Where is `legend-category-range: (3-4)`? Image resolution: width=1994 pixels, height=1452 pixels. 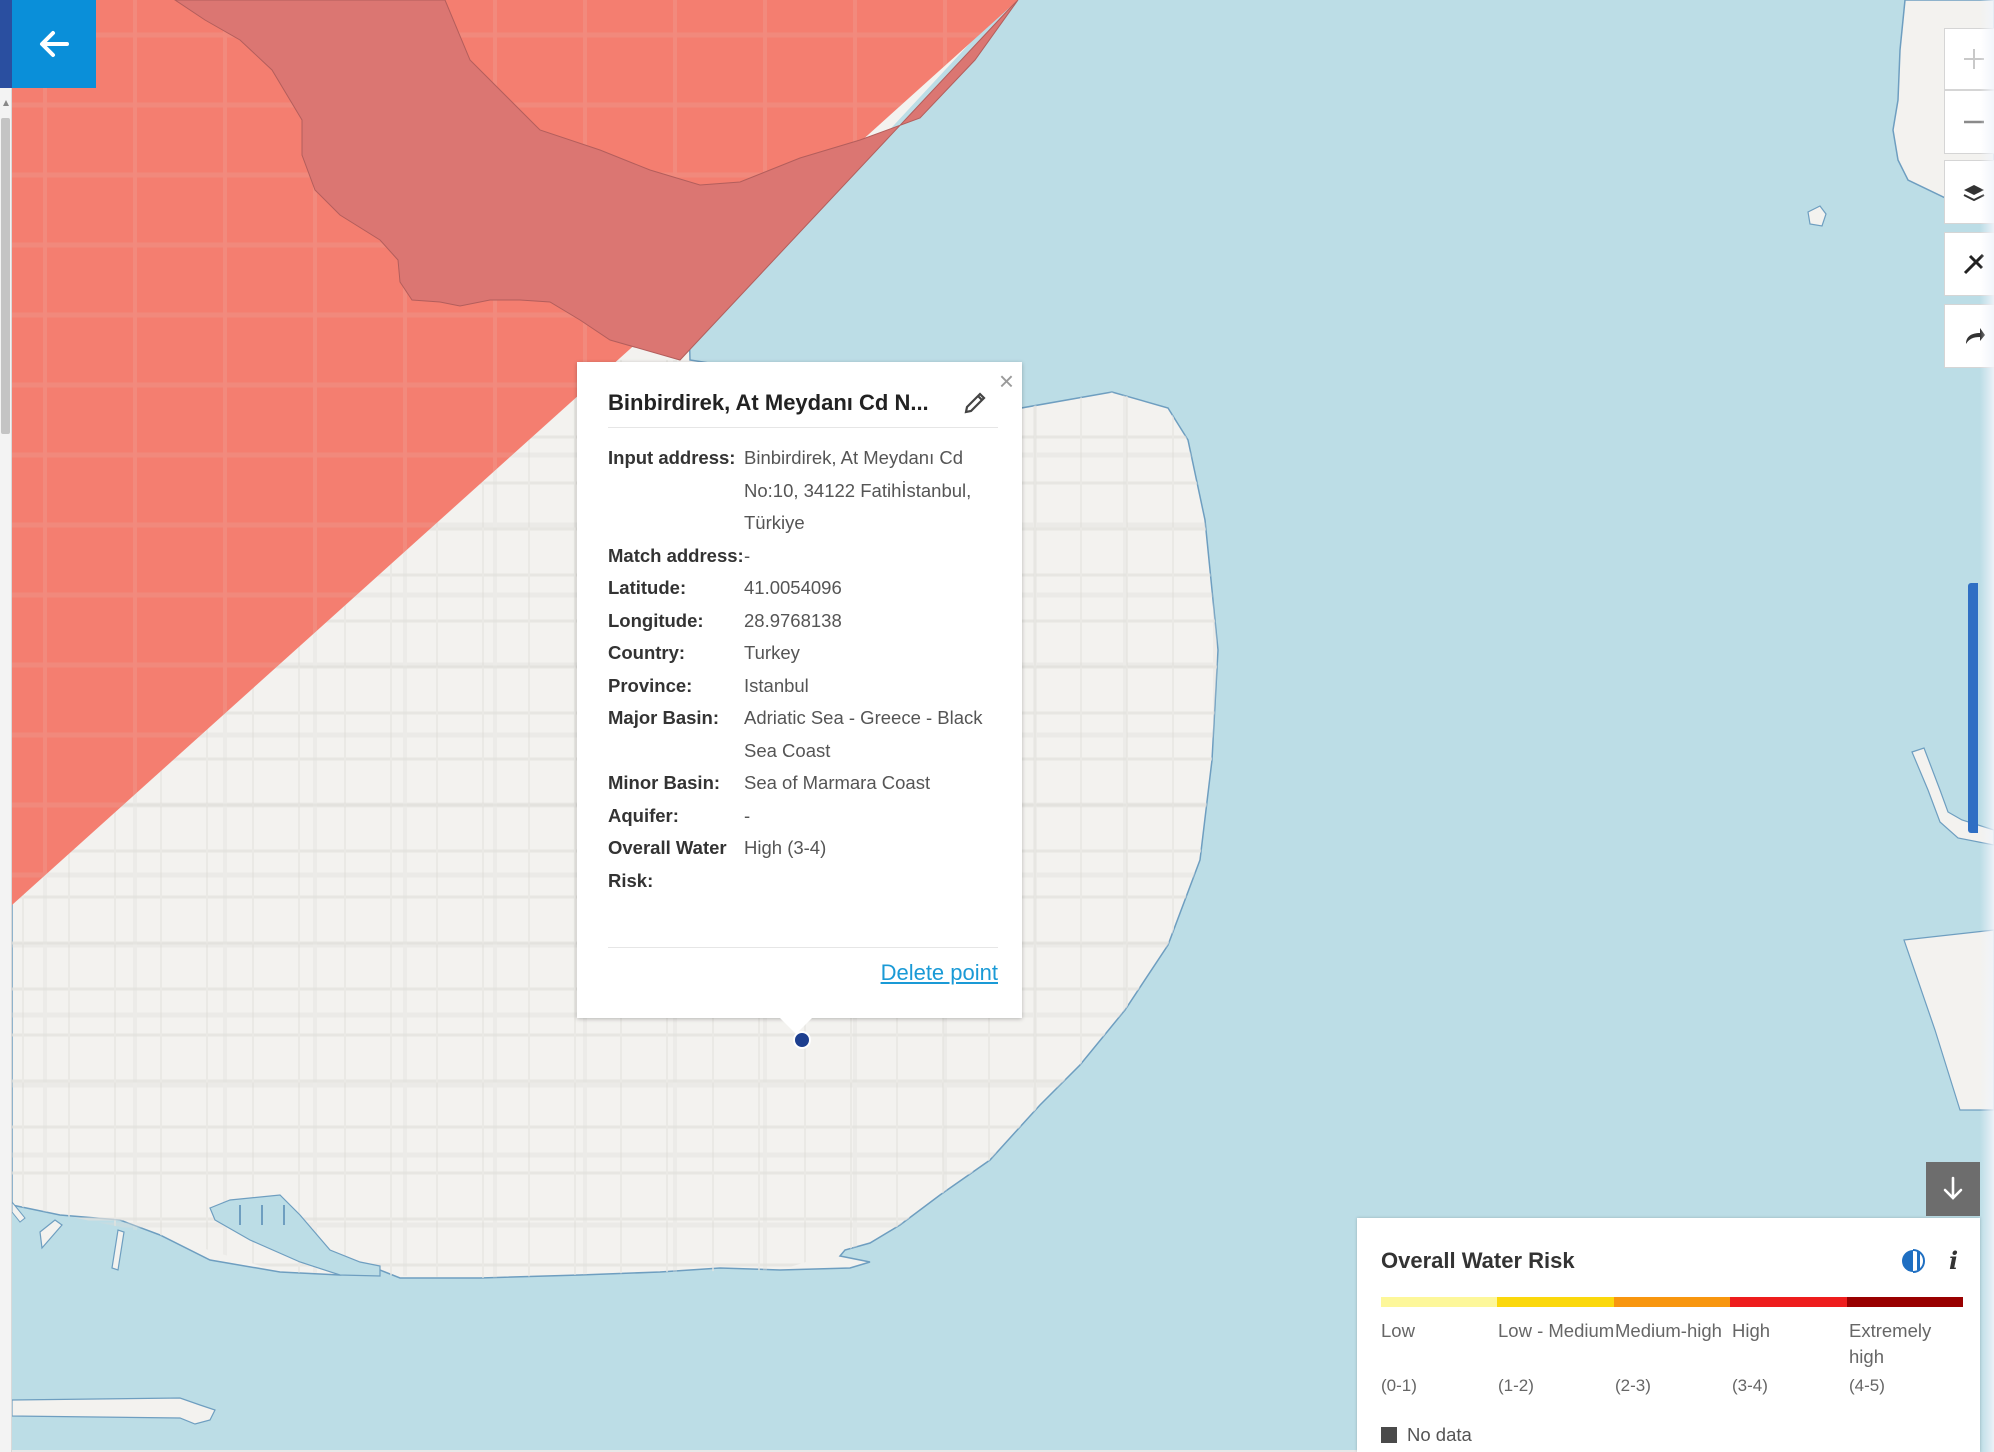
legend-category-range: (3-4) is located at coordinates (1750, 1385).